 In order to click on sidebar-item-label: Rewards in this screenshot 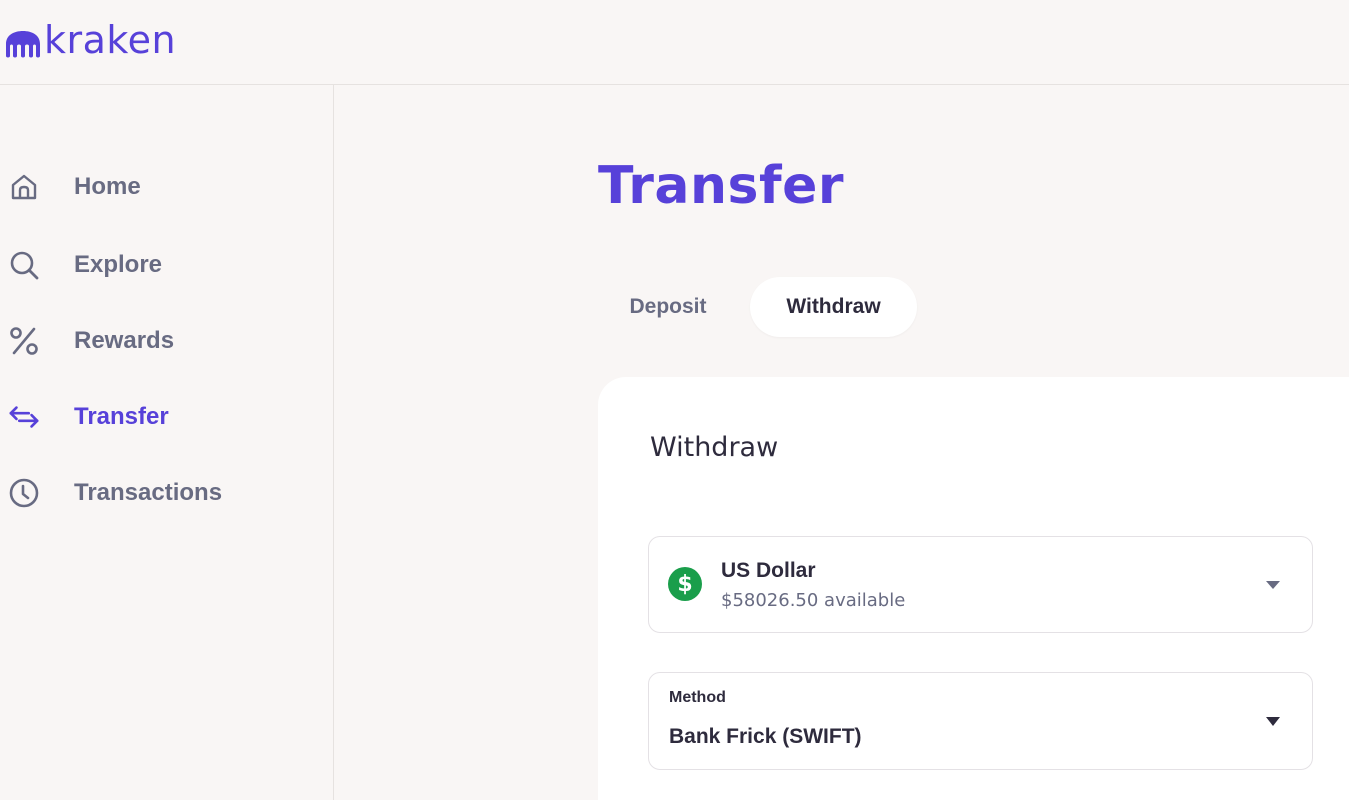, I will do `click(124, 340)`.